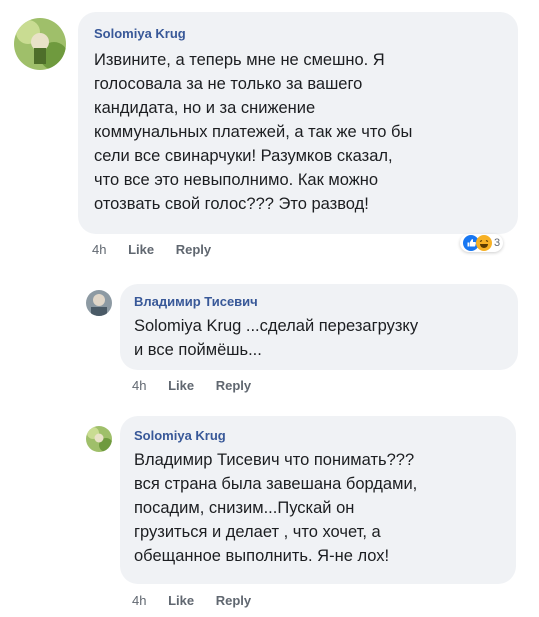  What do you see at coordinates (319, 302) in the screenshot?
I see `comment-author: Владимир Тисевич` at bounding box center [319, 302].